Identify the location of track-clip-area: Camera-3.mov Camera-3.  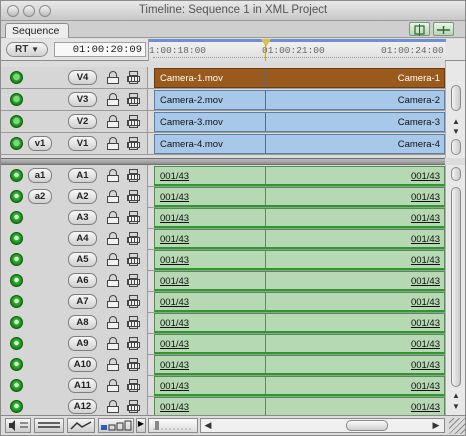
(297, 121).